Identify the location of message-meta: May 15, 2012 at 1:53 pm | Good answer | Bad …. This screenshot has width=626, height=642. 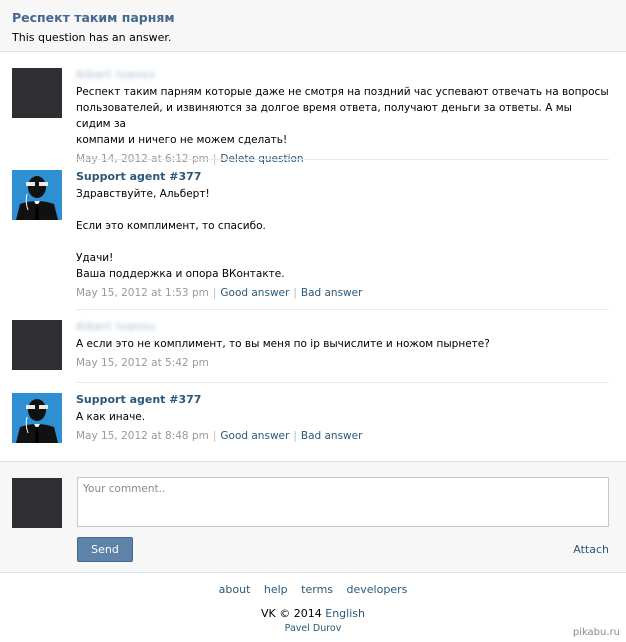
(219, 293).